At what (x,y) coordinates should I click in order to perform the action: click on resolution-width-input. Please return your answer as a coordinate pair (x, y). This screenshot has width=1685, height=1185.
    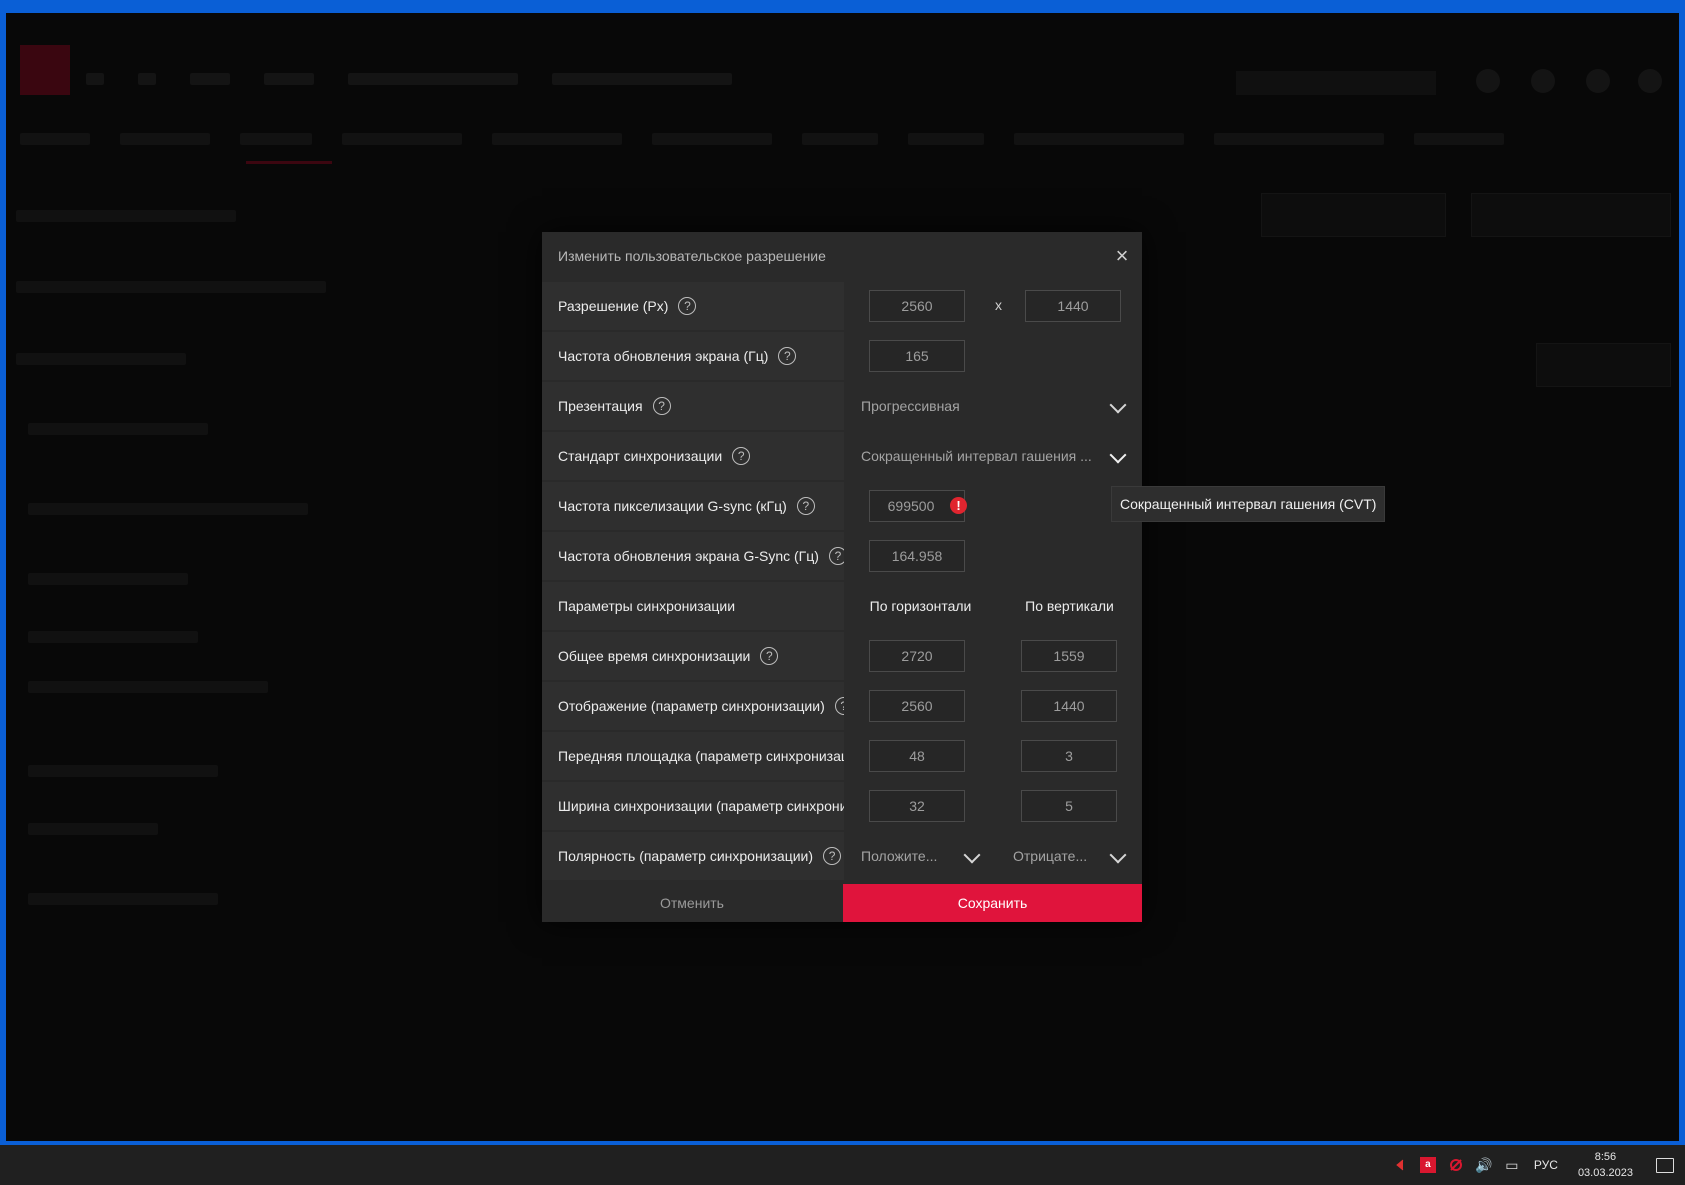
    Looking at the image, I should click on (917, 306).